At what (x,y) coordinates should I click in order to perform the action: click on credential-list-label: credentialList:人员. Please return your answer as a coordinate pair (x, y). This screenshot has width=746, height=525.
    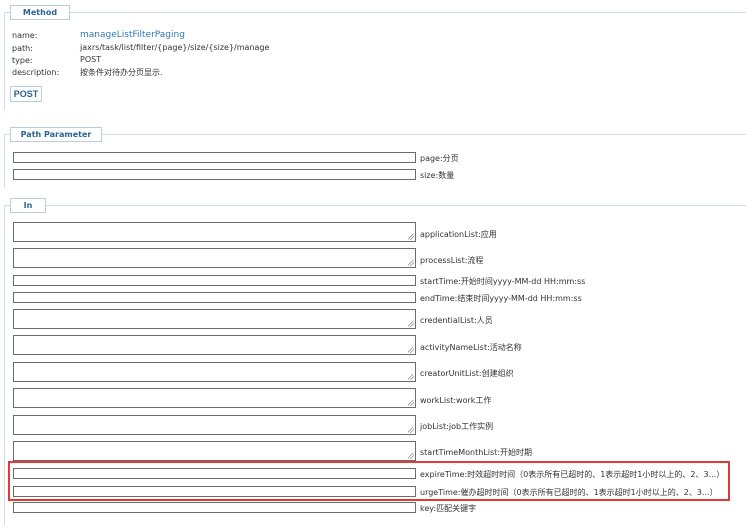
    Looking at the image, I should click on (456, 320).